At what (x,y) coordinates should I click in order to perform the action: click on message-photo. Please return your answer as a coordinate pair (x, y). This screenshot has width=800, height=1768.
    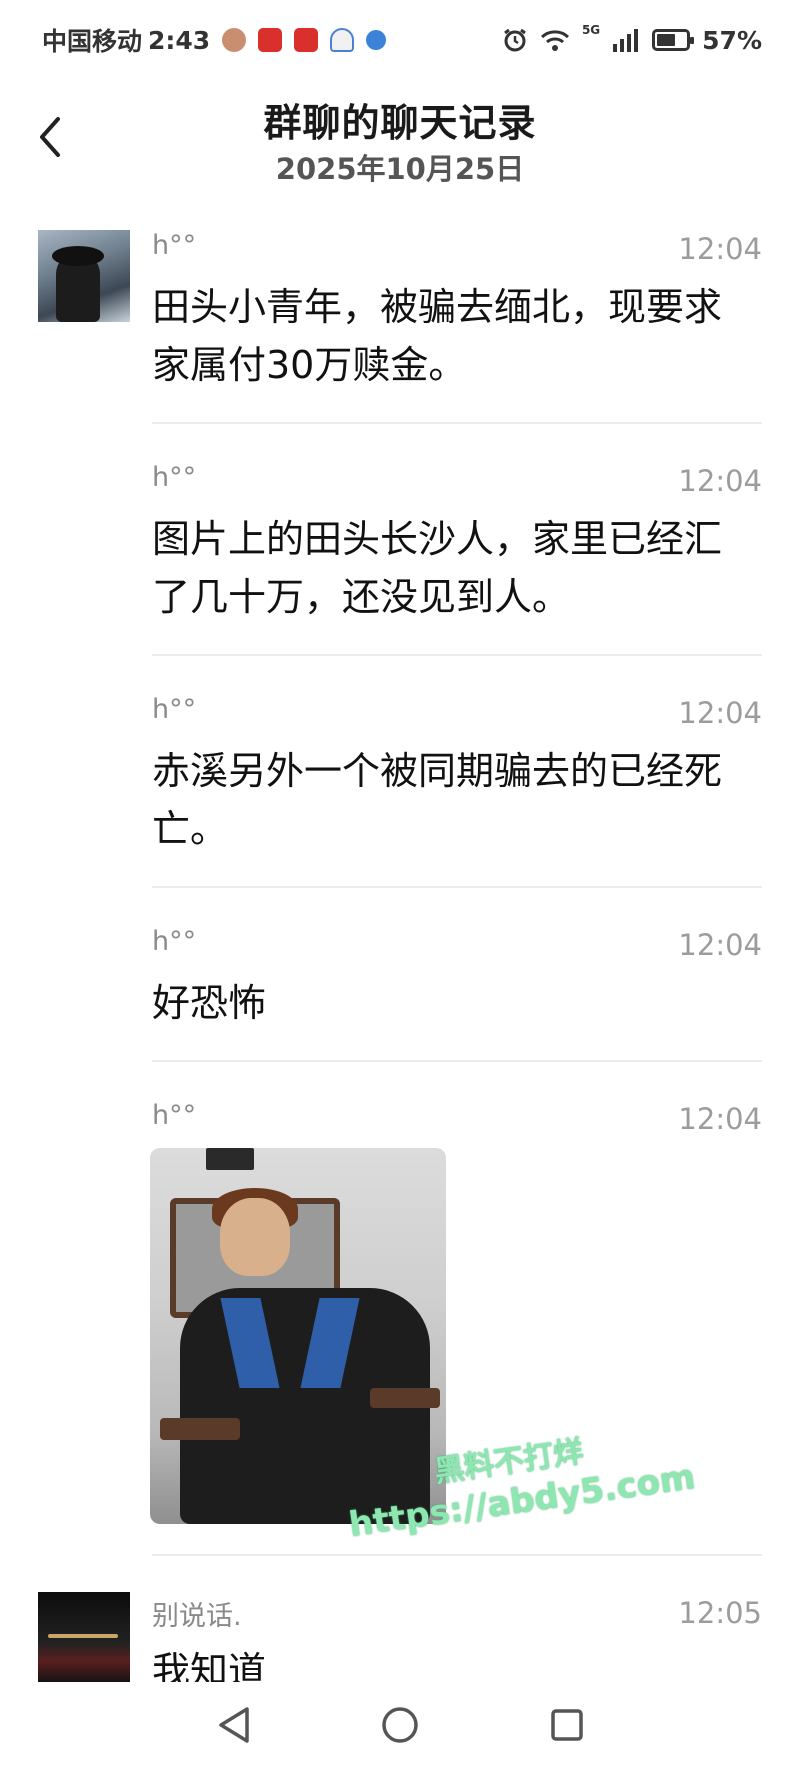
    Looking at the image, I should click on (298, 1336).